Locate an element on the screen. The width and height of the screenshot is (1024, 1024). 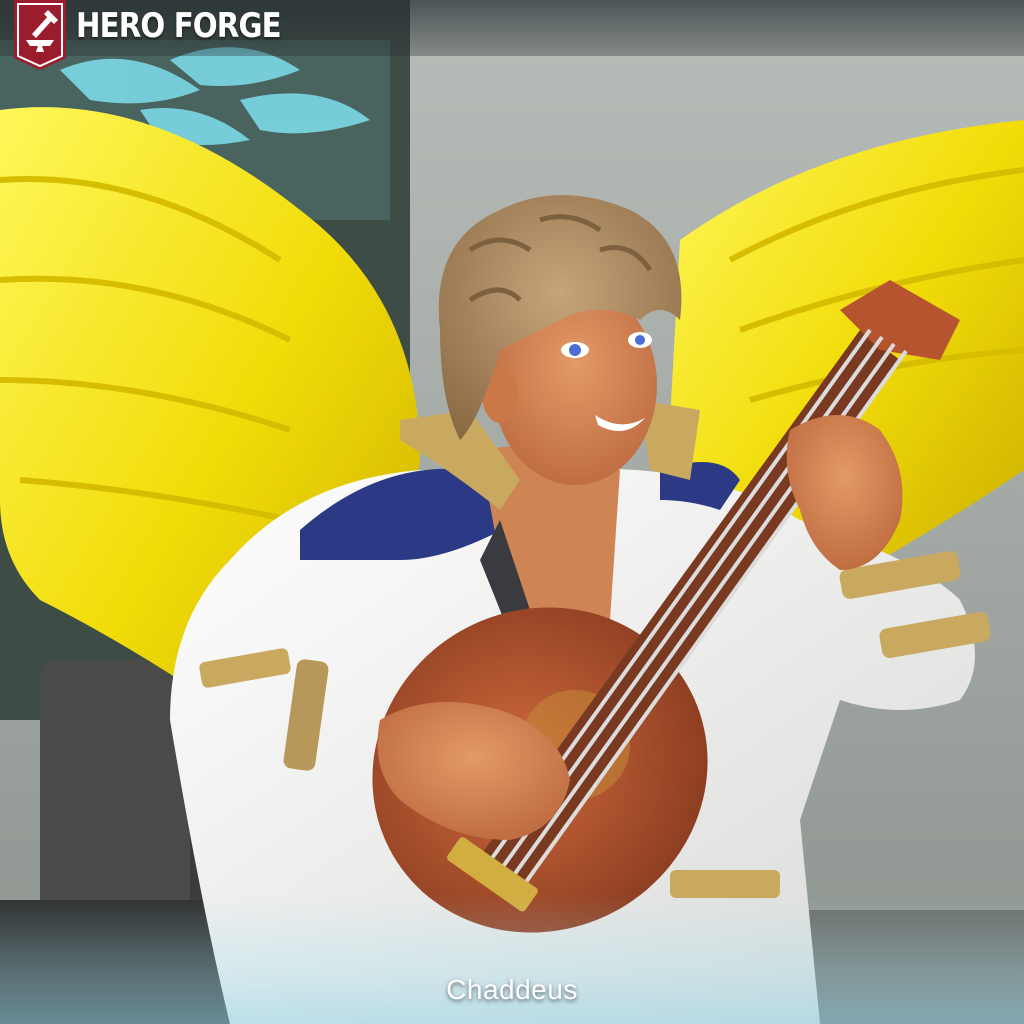
hero-forge-logo: HERO FORGE is located at coordinates (164, 35).